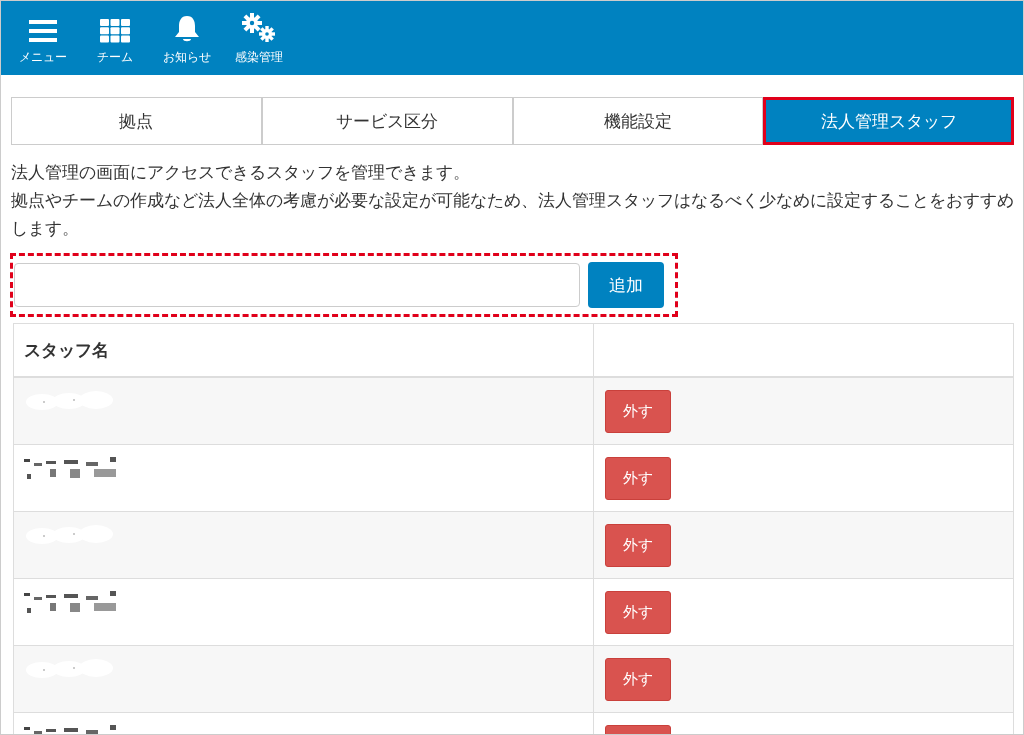 The width and height of the screenshot is (1024, 735). I want to click on tab: 機能設定, so click(638, 121).